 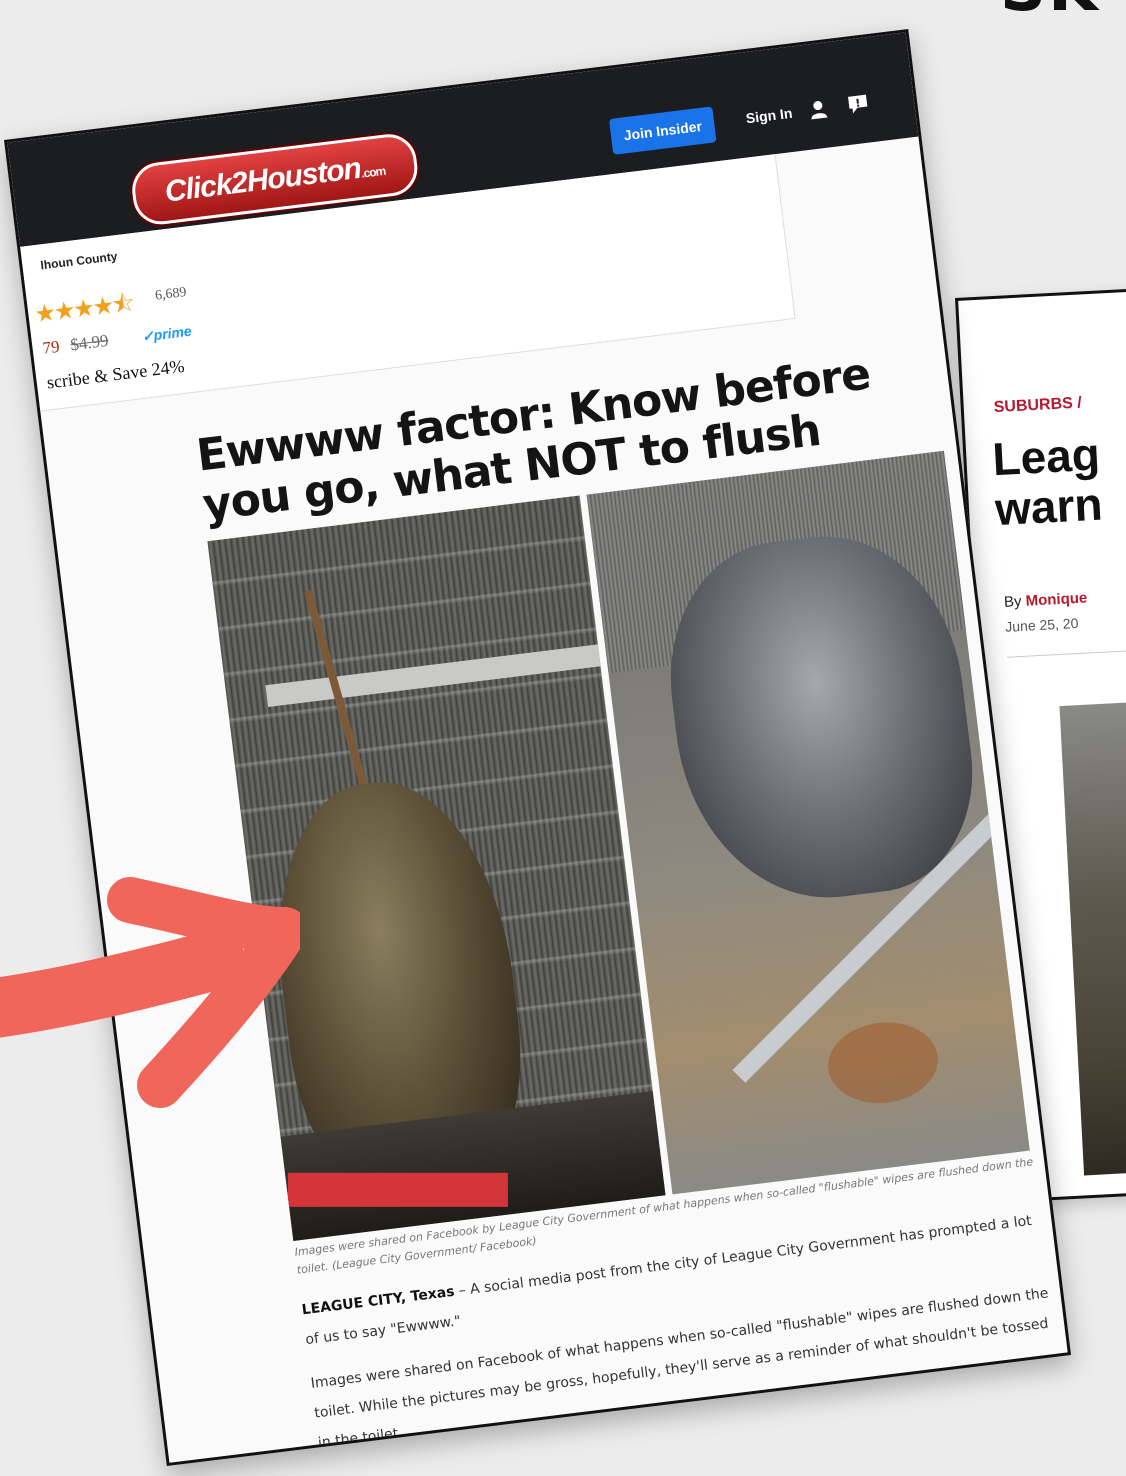 I want to click on join-insider-button: Join Insider, so click(x=662, y=130).